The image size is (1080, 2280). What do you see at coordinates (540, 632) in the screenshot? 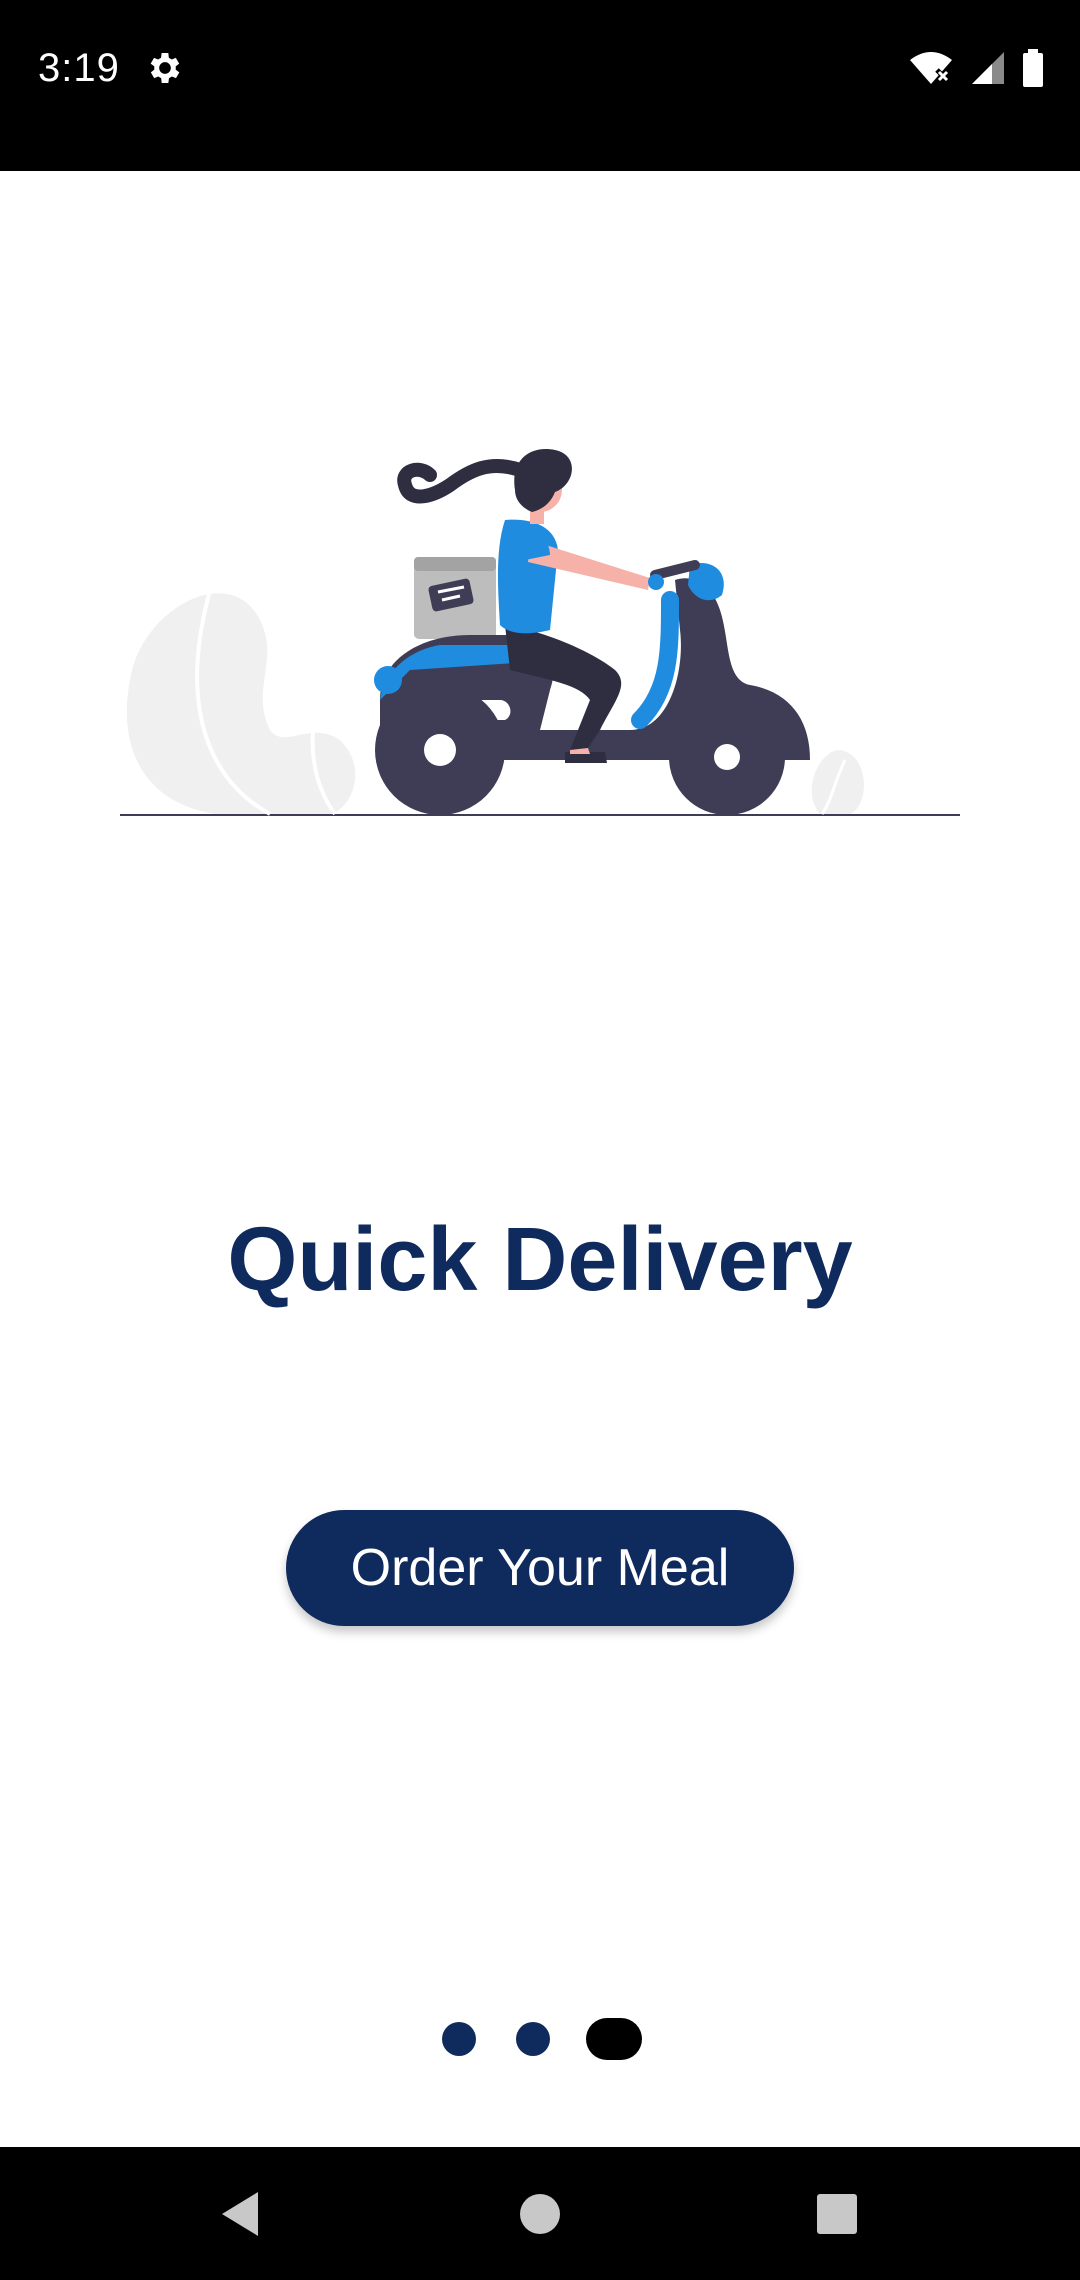
I see `delivery-scooter-illustration` at bounding box center [540, 632].